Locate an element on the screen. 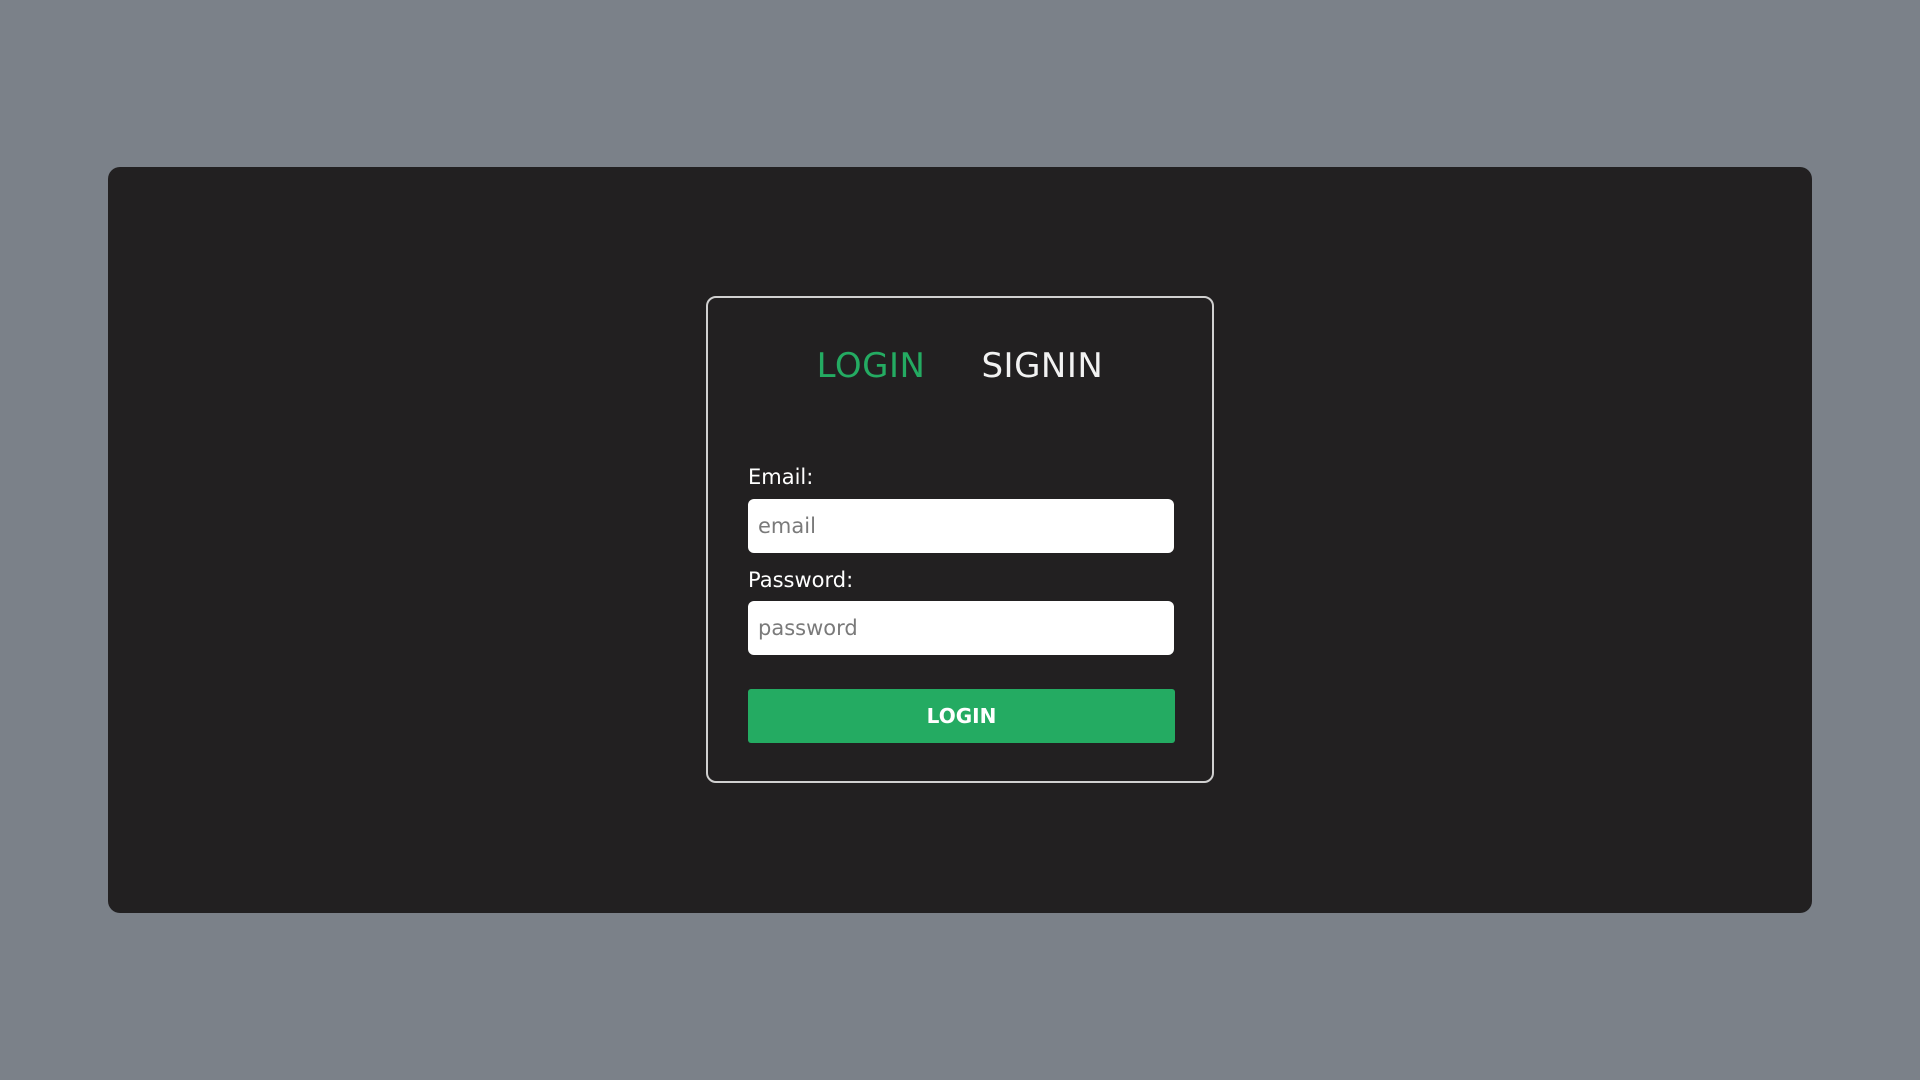 This screenshot has width=1920, height=1080. password-input is located at coordinates (961, 628).